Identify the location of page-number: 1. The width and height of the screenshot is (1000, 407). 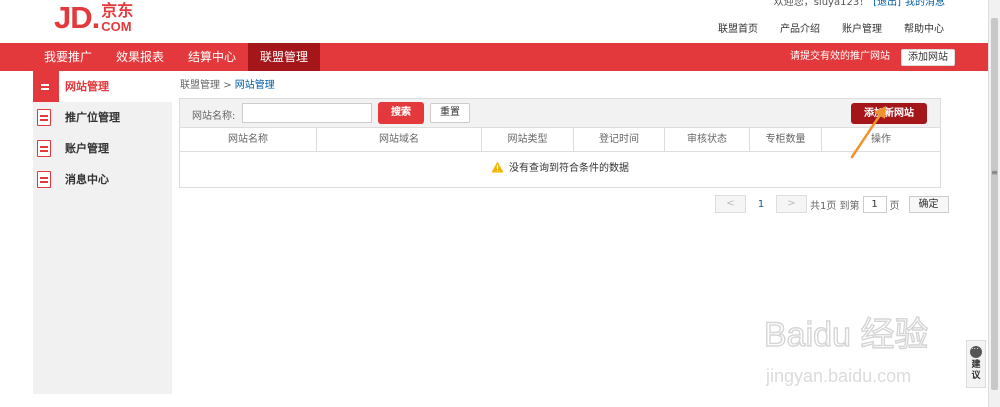
(761, 204).